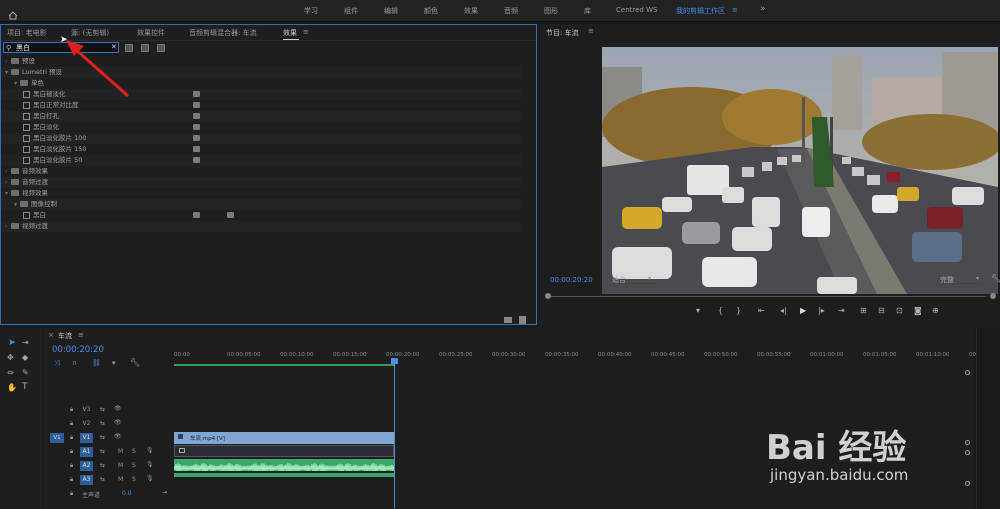  Describe the element at coordinates (700, 11) in the screenshot. I see `workspace-tab-active: 我的剪辑工作区` at that location.